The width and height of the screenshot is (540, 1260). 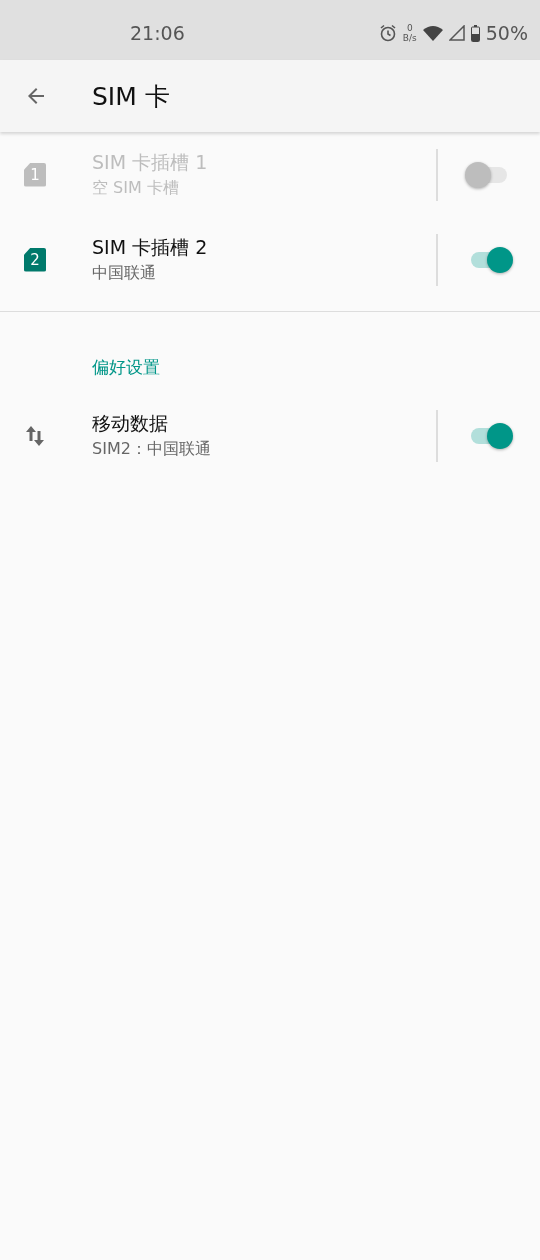 What do you see at coordinates (152, 449) in the screenshot?
I see `item-subtitle: SIM2：中国联通` at bounding box center [152, 449].